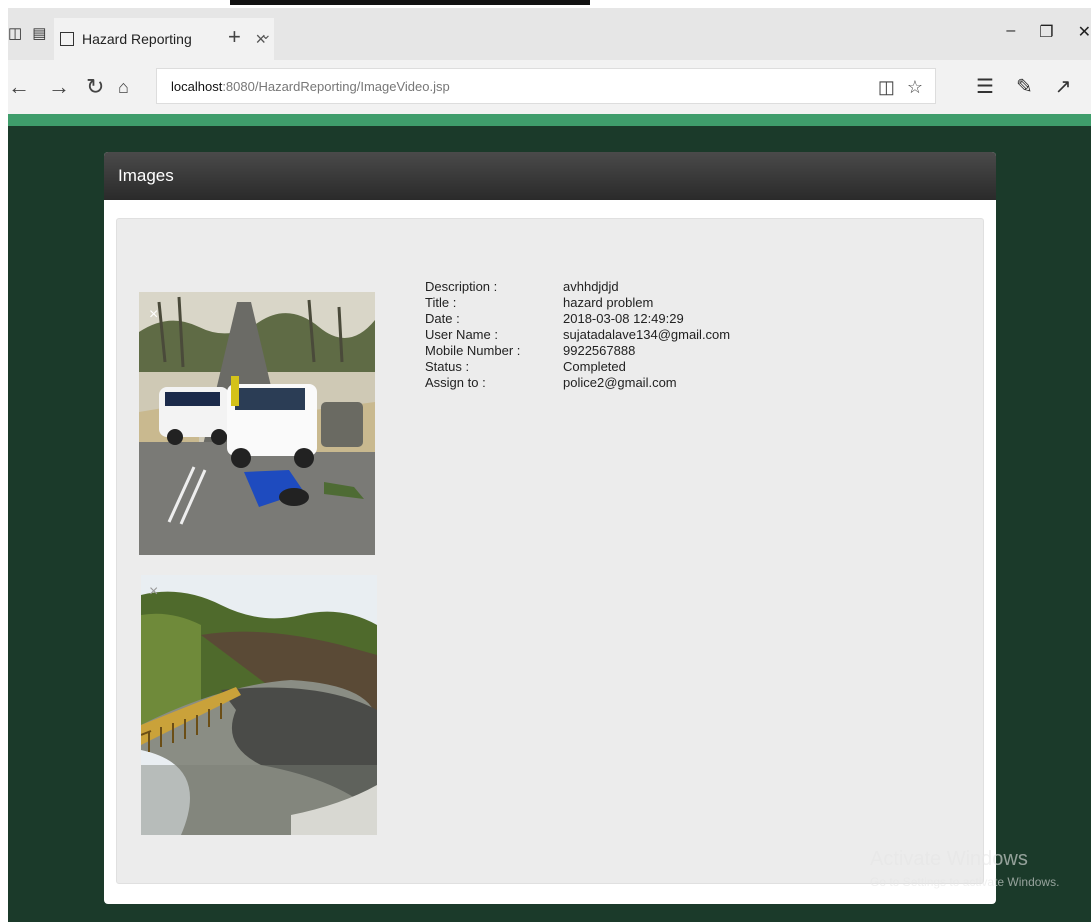  I want to click on detail-row: Mobile Number : 9922567888, so click(577, 351).